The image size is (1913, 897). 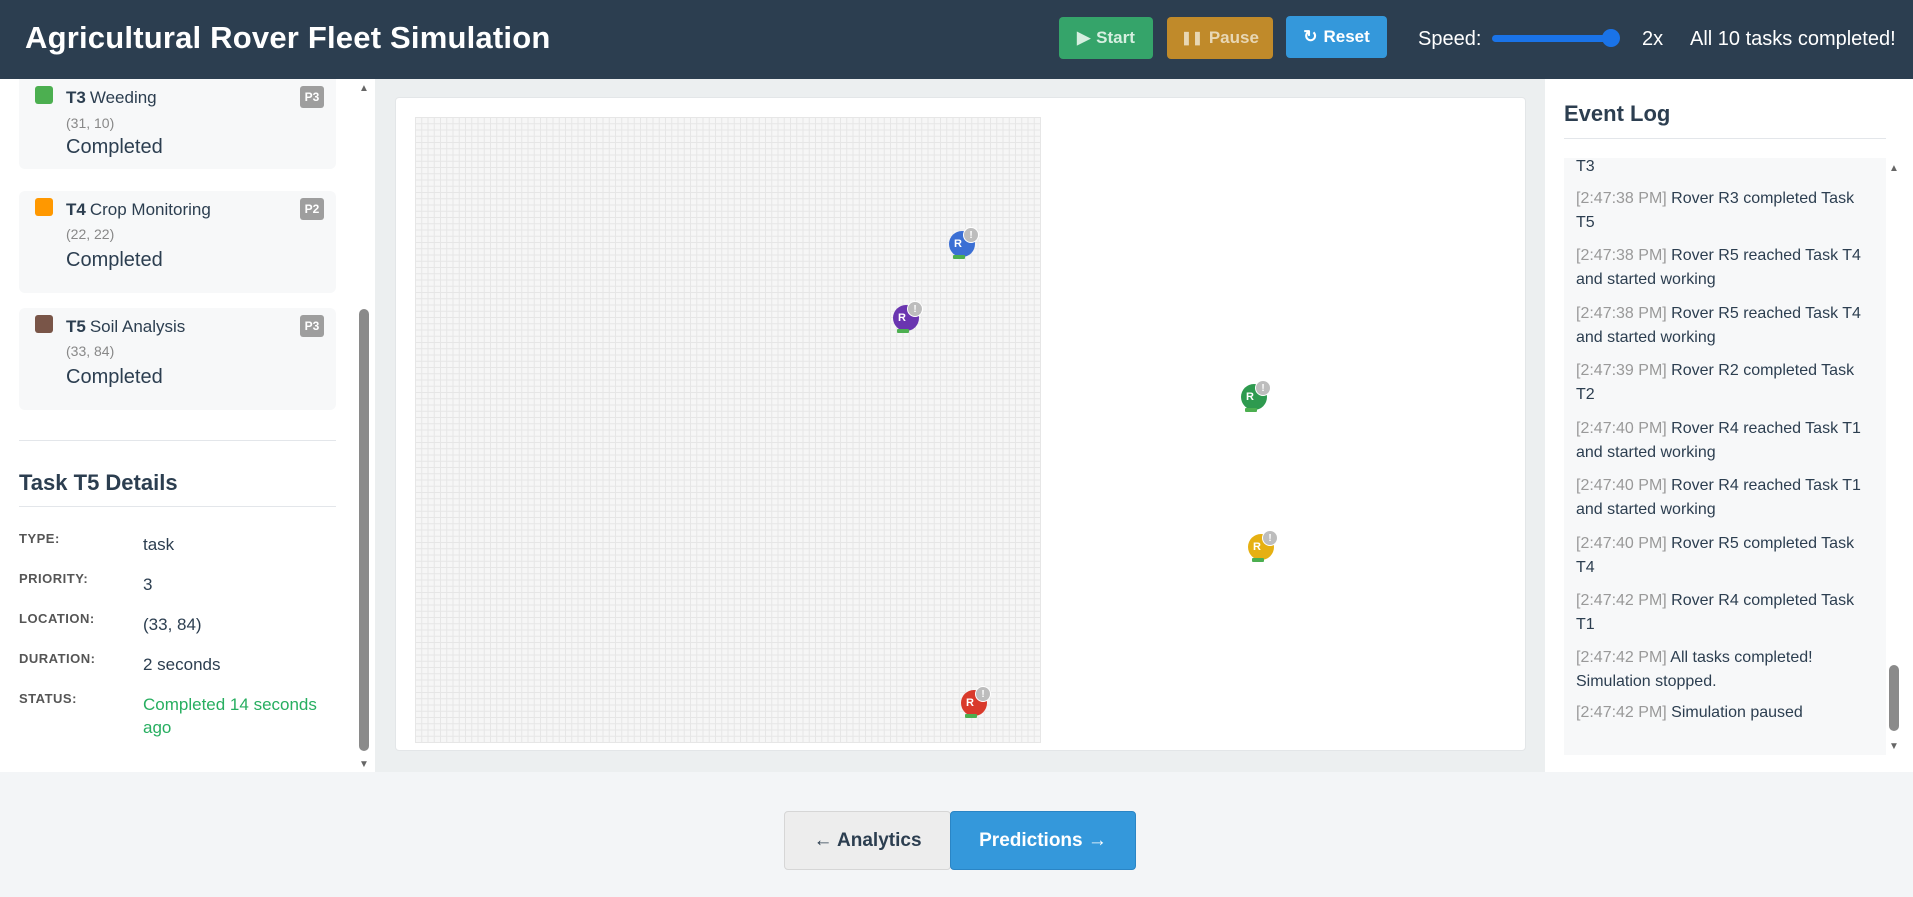 What do you see at coordinates (1617, 113) in the screenshot?
I see `event-log-title: Event Log` at bounding box center [1617, 113].